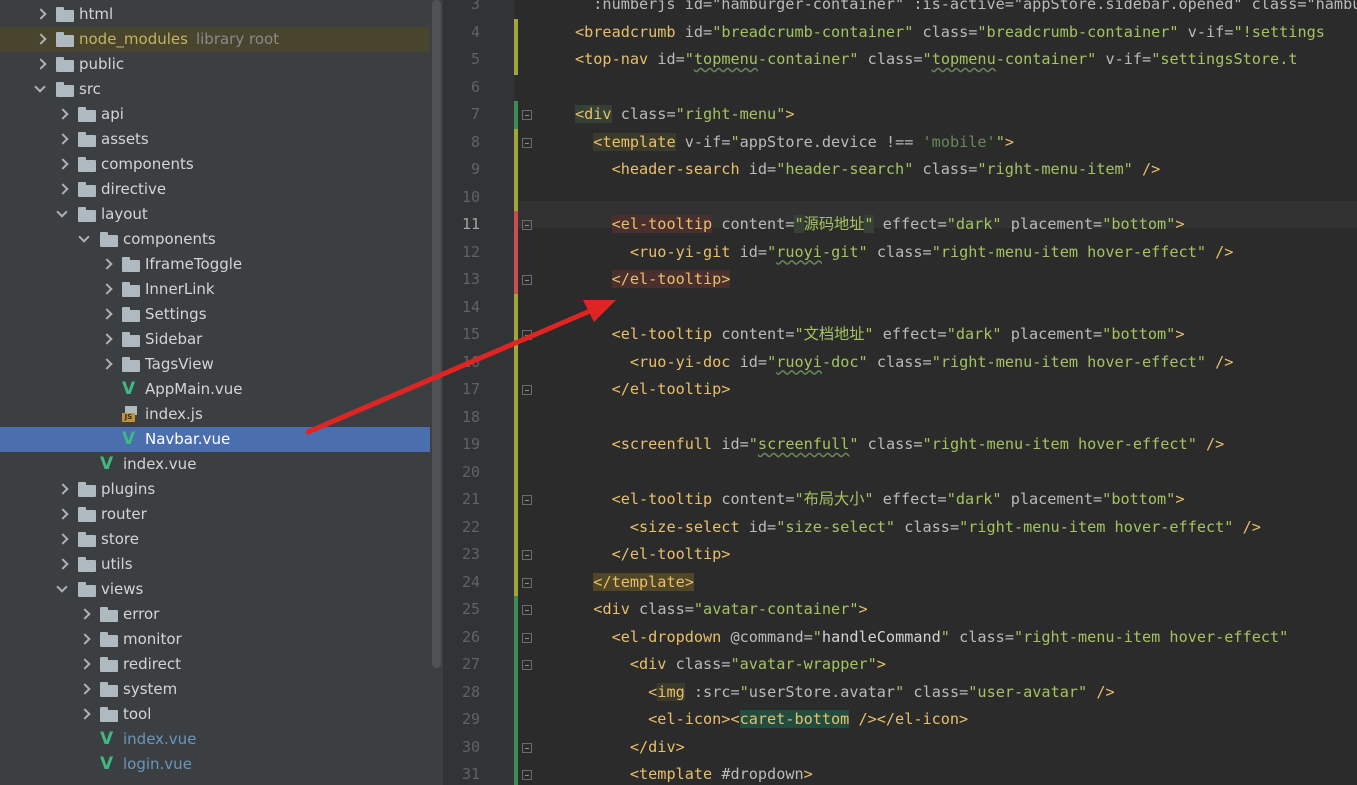 Image resolution: width=1357 pixels, height=785 pixels. Describe the element at coordinates (215, 639) in the screenshot. I see `tree-item: monitor` at that location.